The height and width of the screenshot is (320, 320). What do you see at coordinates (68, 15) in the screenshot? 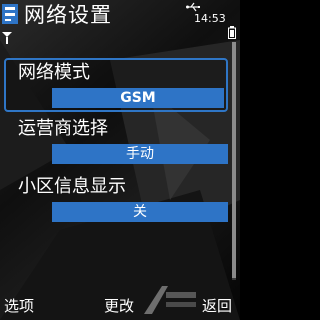
I see `page-title: 网络设置` at bounding box center [68, 15].